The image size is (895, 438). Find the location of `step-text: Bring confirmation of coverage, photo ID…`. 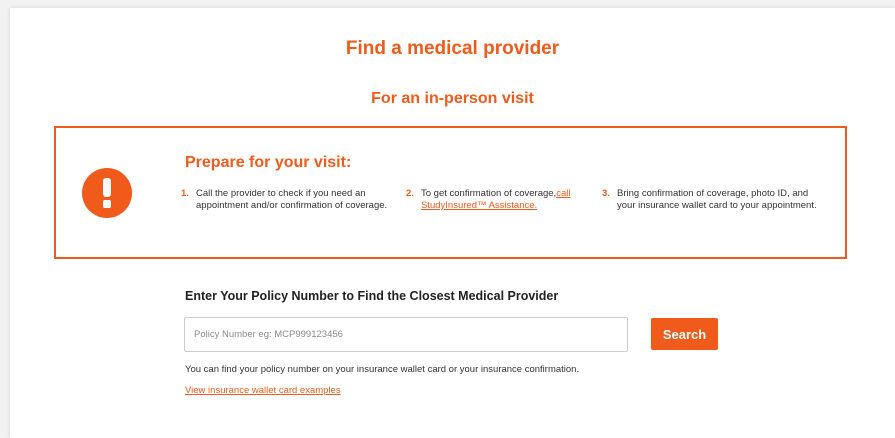

step-text: Bring confirmation of coverage, photo ID… is located at coordinates (717, 199).